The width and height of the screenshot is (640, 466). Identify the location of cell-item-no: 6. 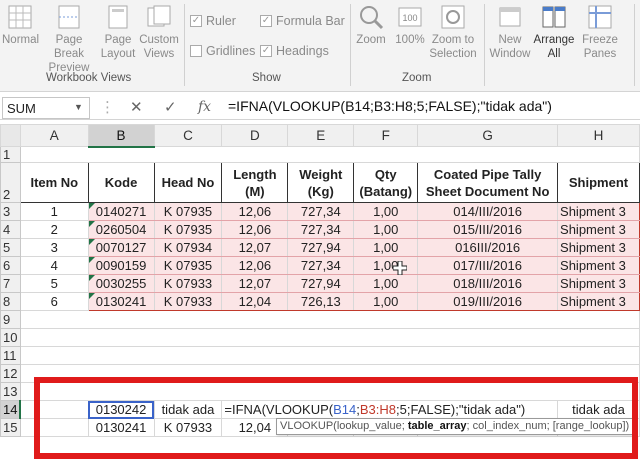
(54, 301).